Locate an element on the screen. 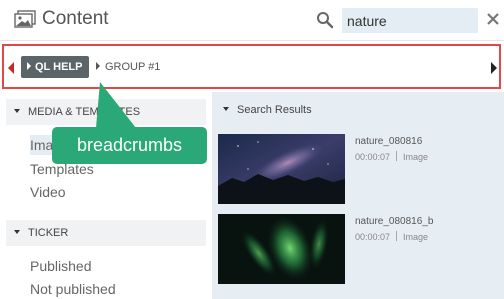 This screenshot has height=299, width=504. breadcrumb: QL HELP GROUP #1 is located at coordinates (251, 66).